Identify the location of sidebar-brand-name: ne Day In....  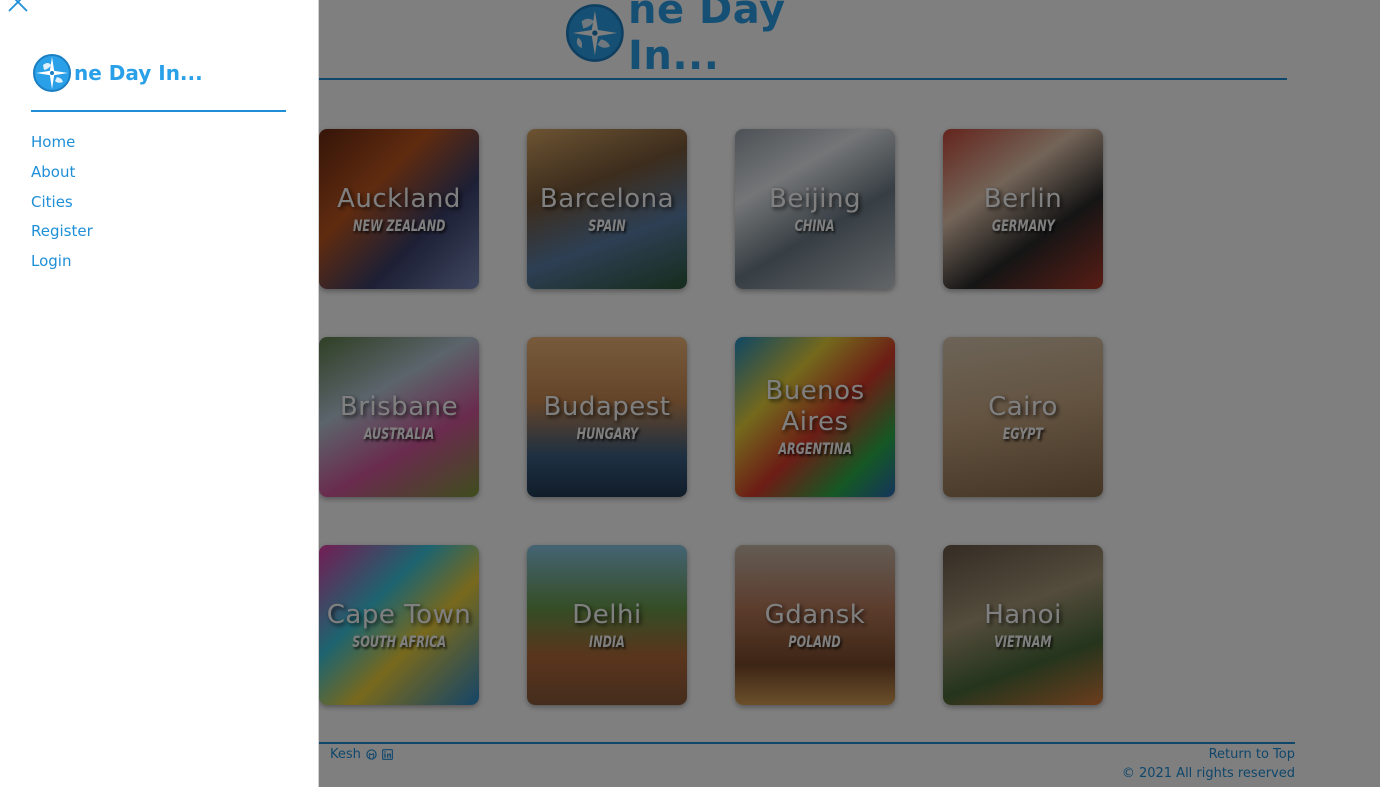
(138, 73).